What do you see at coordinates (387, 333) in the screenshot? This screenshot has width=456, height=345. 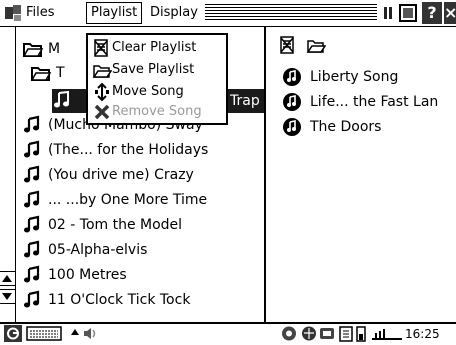 I see `signal-strength-icon` at bounding box center [387, 333].